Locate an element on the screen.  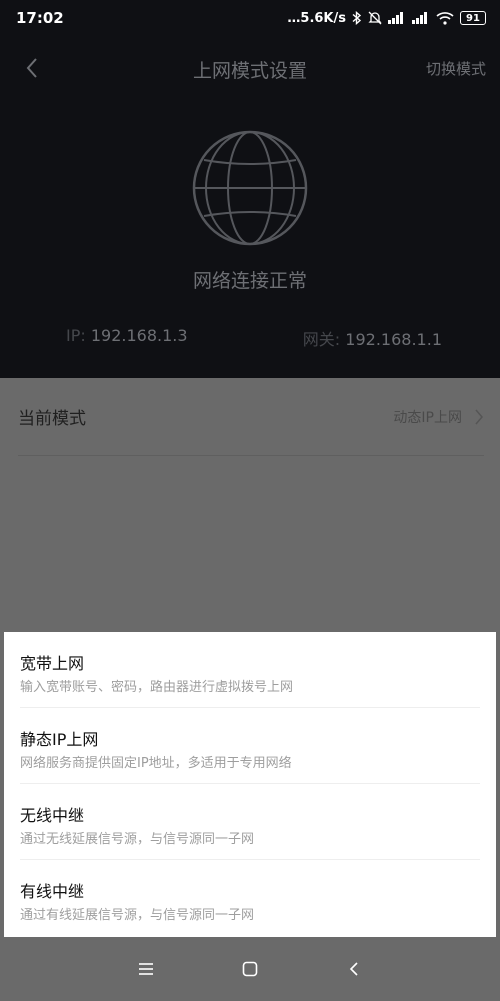
status-bar: 17:02 …5.6K/s 91 is located at coordinates (250, 18).